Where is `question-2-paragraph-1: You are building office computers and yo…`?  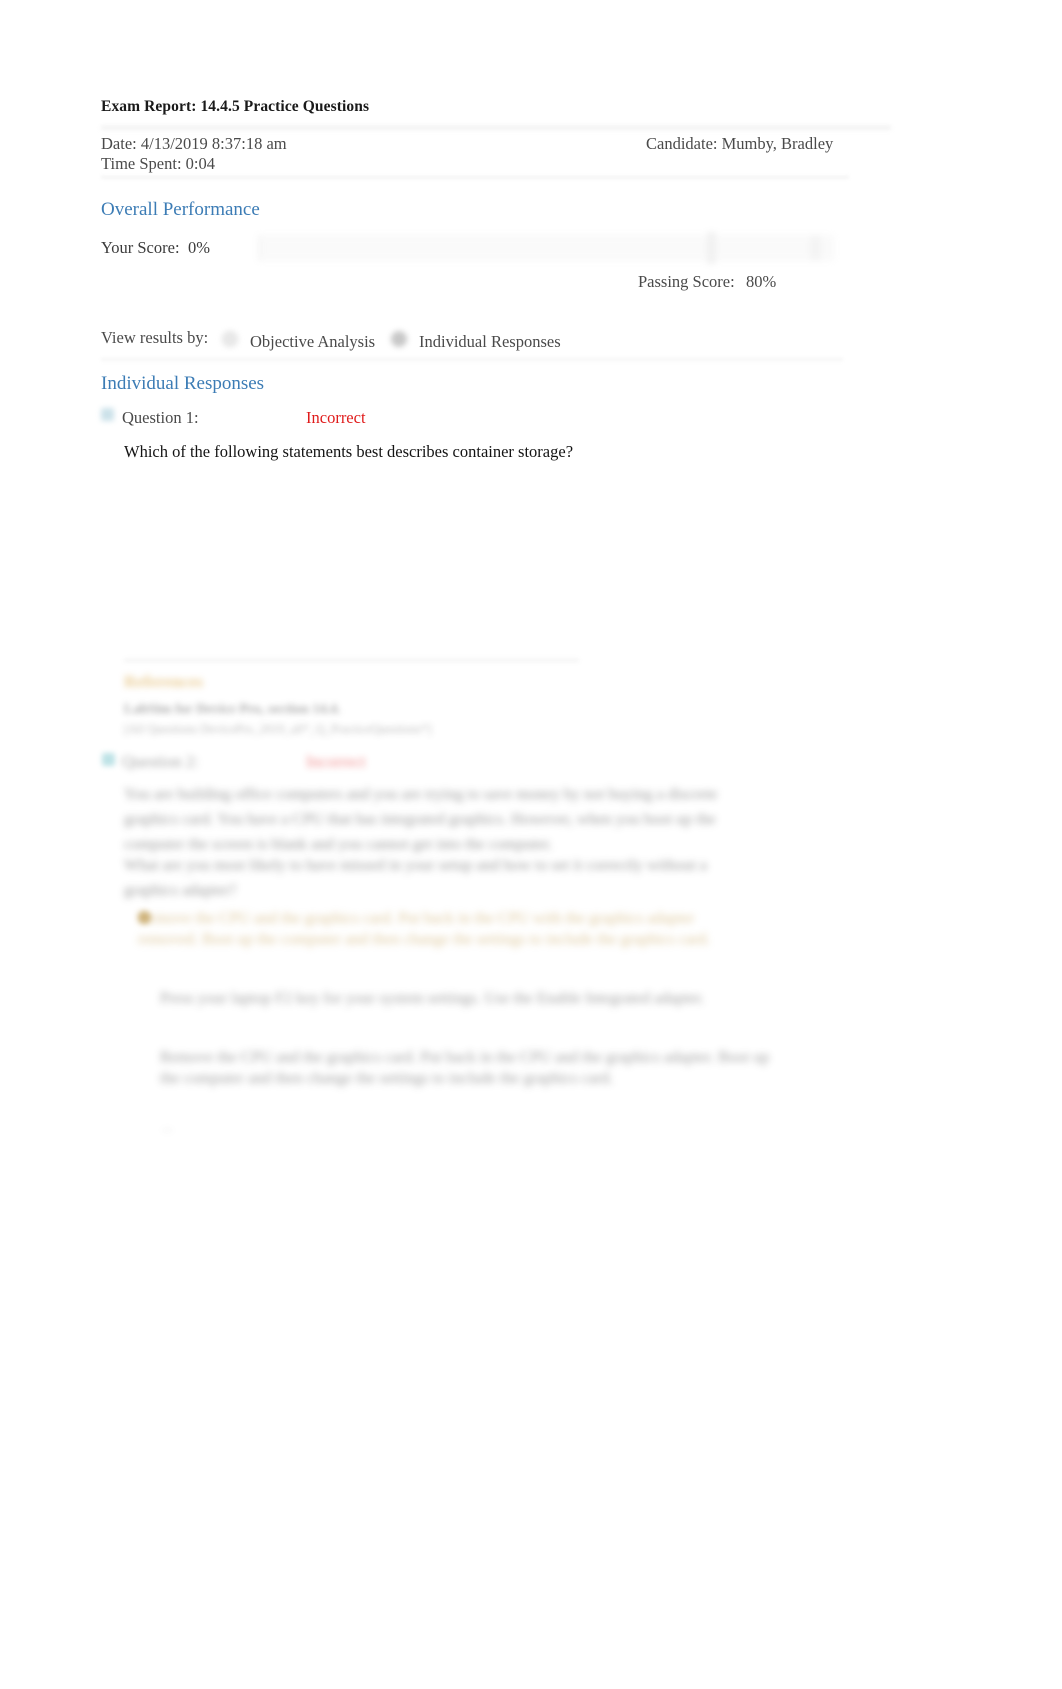 question-2-paragraph-1: You are building office computers and yo… is located at coordinates (421, 819).